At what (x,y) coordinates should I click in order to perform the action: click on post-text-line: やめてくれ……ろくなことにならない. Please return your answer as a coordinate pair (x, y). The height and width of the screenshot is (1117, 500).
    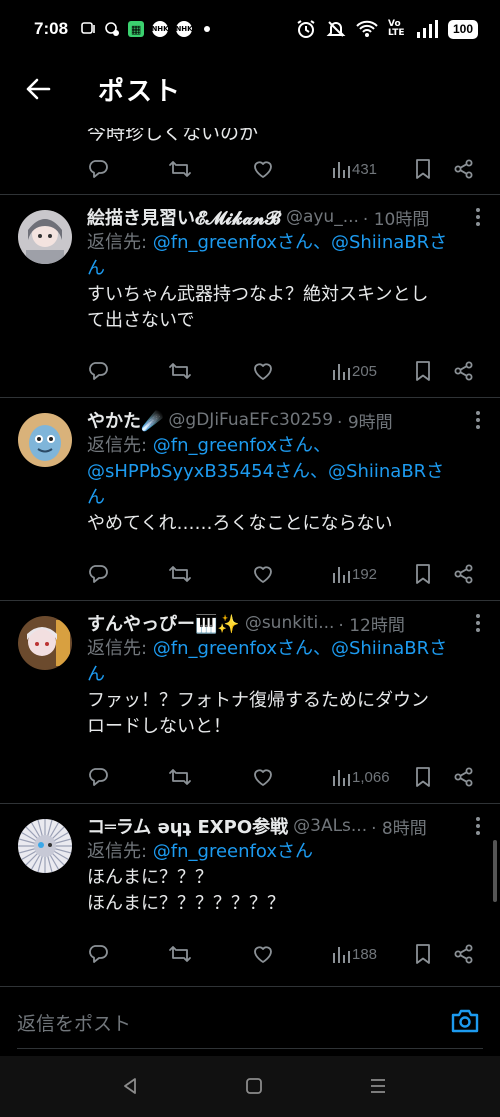
    Looking at the image, I should click on (240, 523).